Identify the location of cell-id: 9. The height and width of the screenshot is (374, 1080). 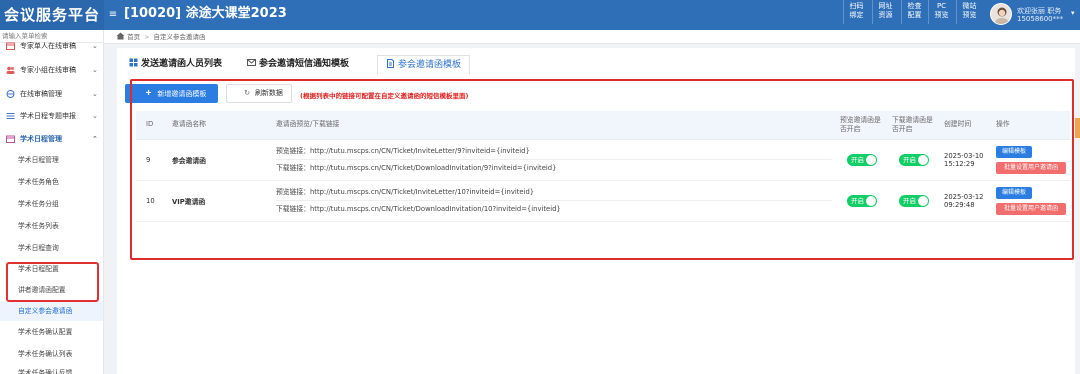
(152, 160).